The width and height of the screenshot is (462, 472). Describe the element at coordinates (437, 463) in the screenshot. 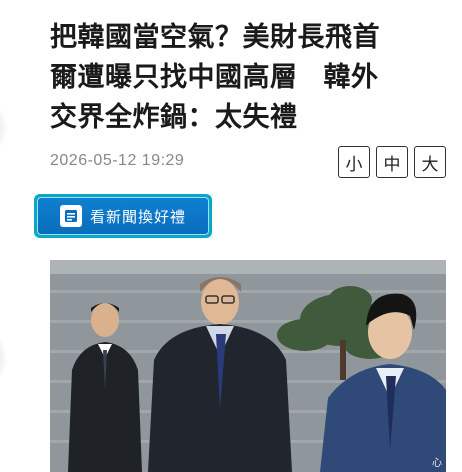

I see `photo-watermark: 心` at that location.